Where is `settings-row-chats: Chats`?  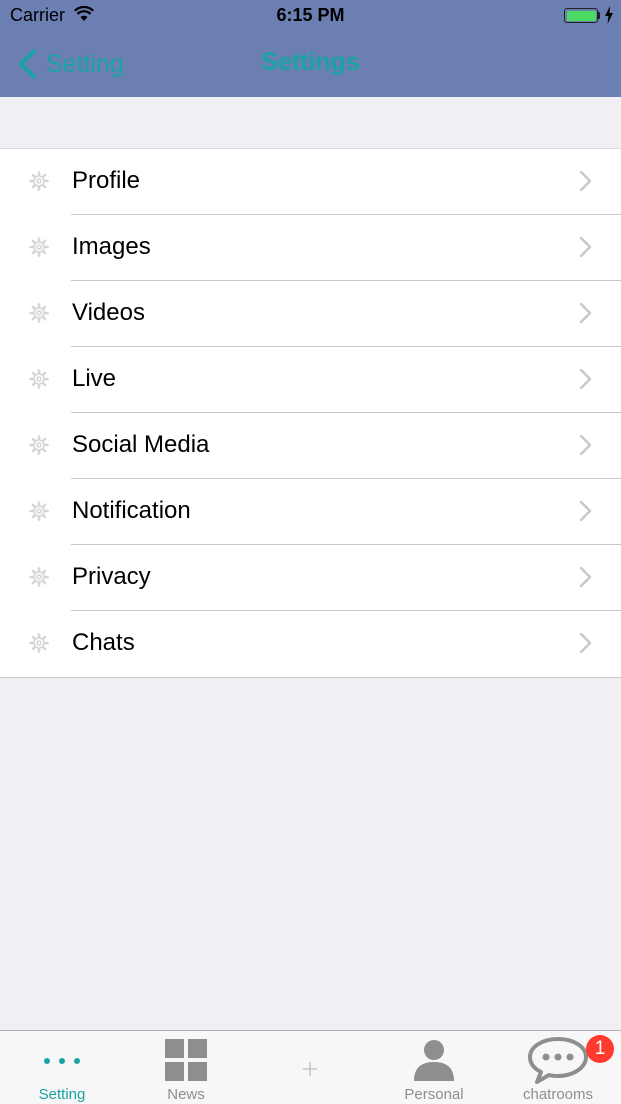
settings-row-chats: Chats is located at coordinates (310, 644).